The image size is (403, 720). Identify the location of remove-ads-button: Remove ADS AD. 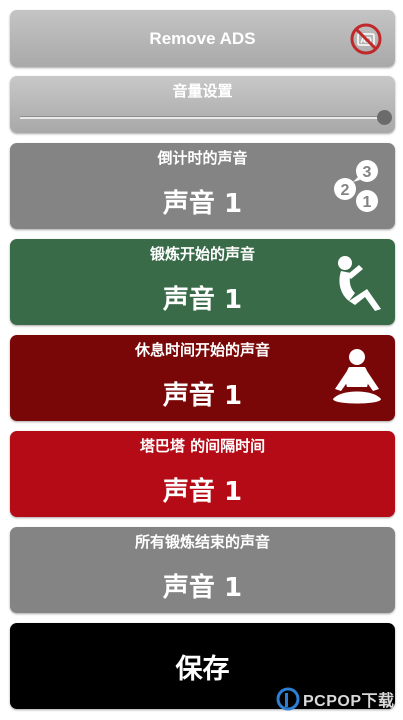
(202, 38).